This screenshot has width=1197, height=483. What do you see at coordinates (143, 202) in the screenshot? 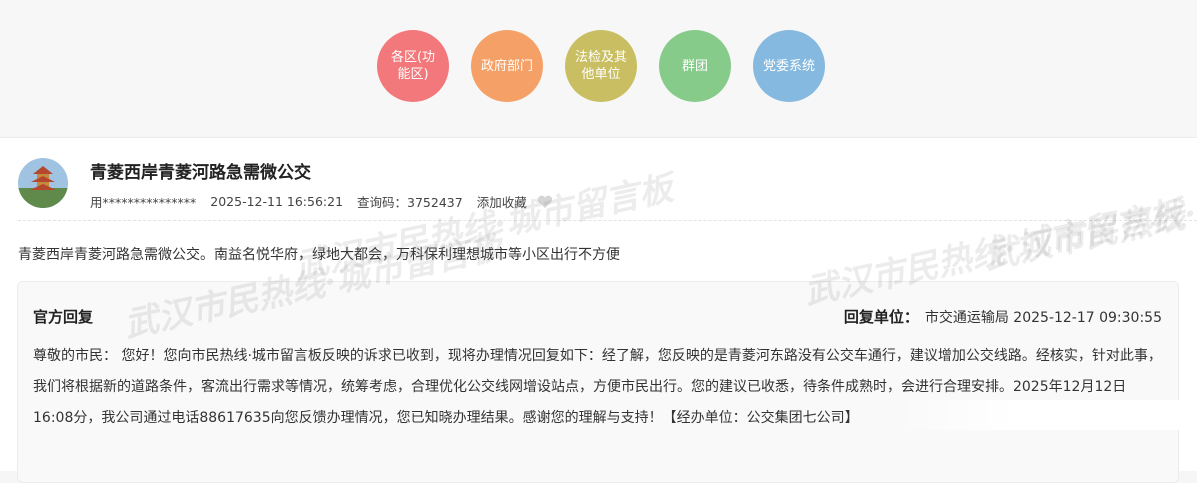
I see `post-user: 用***************` at bounding box center [143, 202].